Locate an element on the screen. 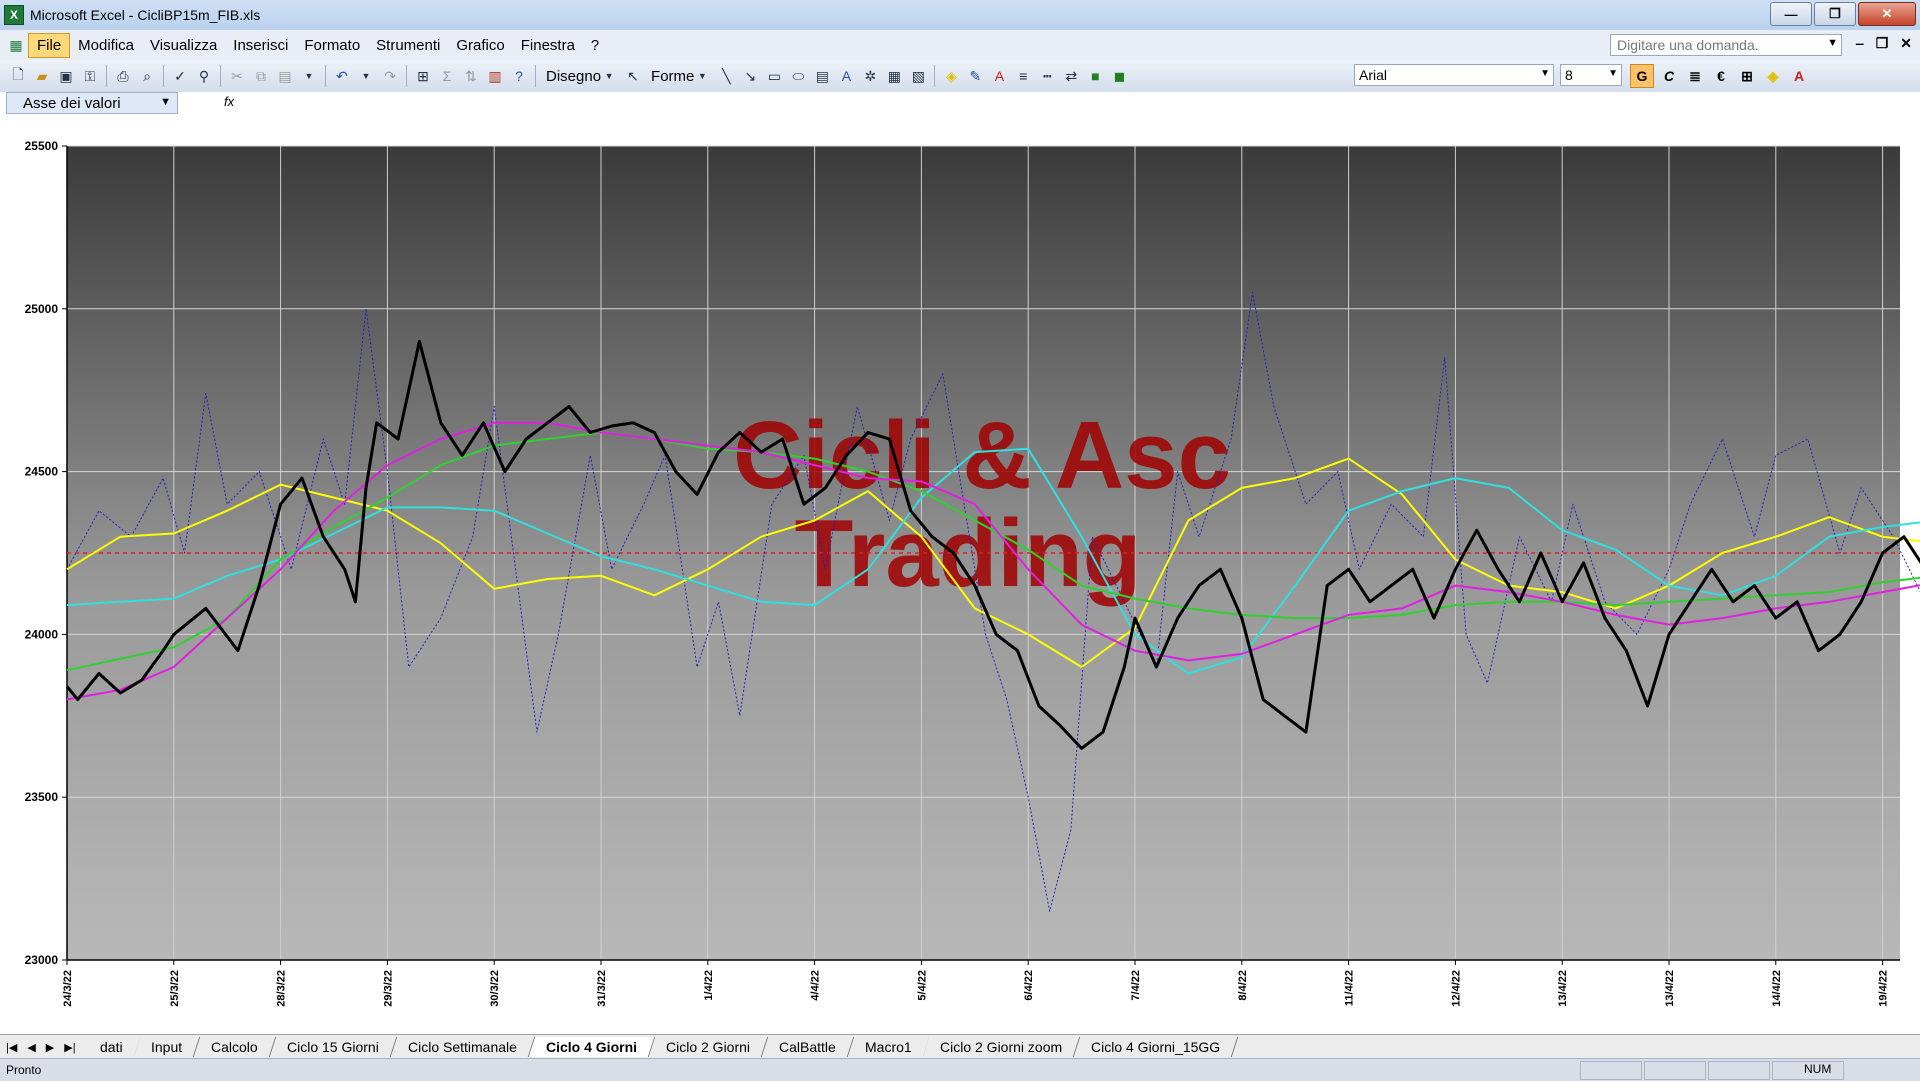  line-style-icon: ≡ is located at coordinates (1023, 76).